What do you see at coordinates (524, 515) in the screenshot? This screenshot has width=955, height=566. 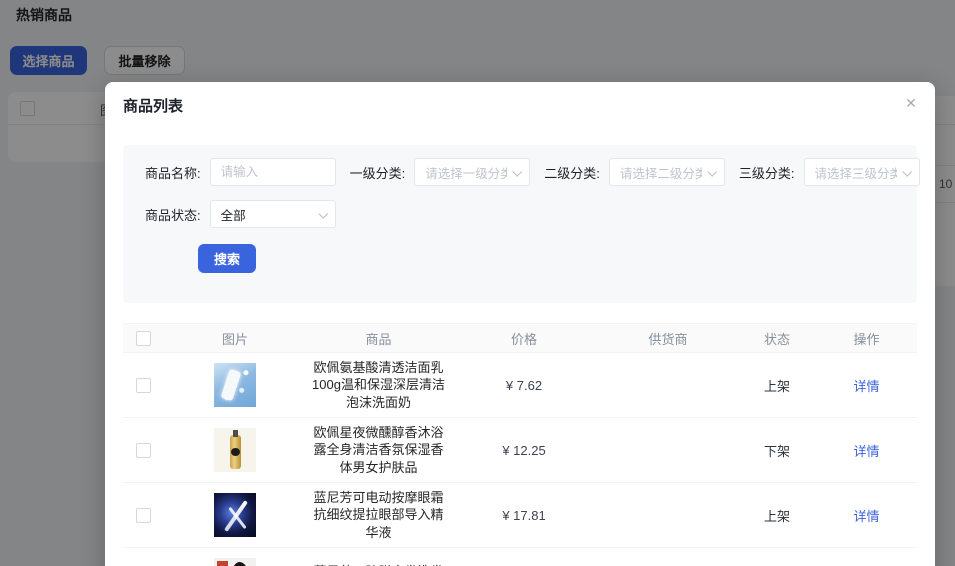 I see `product-price: ¥ 17.81` at bounding box center [524, 515].